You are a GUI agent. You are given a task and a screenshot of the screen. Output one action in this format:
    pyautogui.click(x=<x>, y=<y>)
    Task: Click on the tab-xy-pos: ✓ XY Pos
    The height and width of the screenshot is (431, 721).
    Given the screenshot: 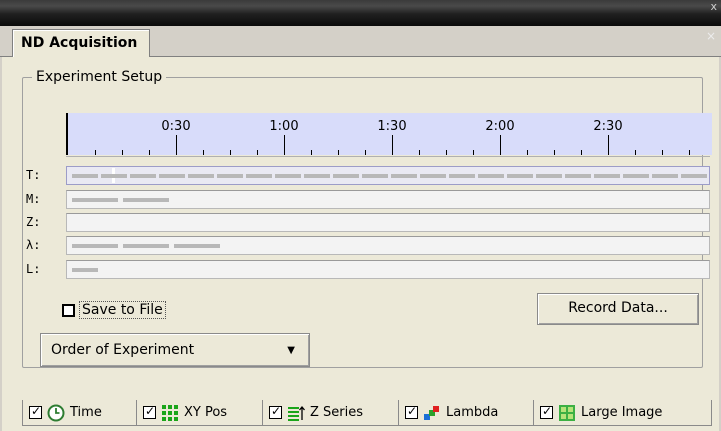 What is the action you would take?
    pyautogui.click(x=199, y=413)
    